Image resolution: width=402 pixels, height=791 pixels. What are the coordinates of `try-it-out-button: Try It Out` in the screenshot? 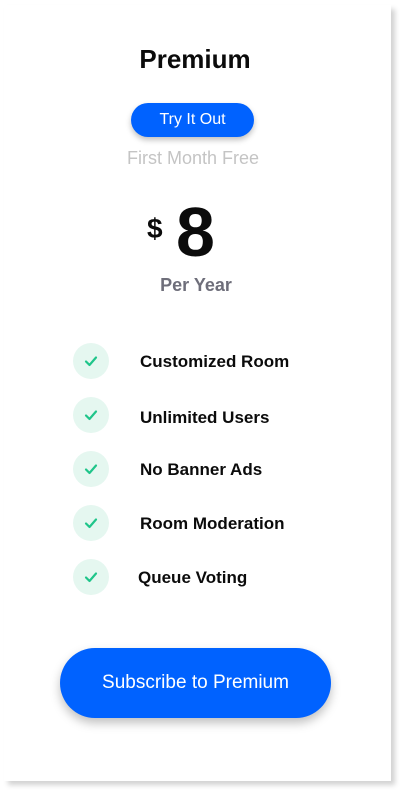 It's located at (192, 120).